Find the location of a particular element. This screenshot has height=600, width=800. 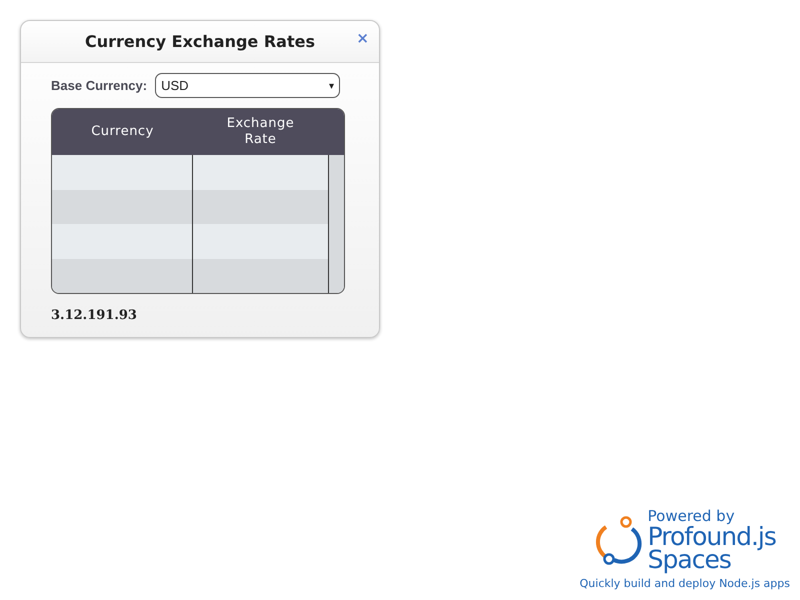

logo-icon is located at coordinates (618, 539).